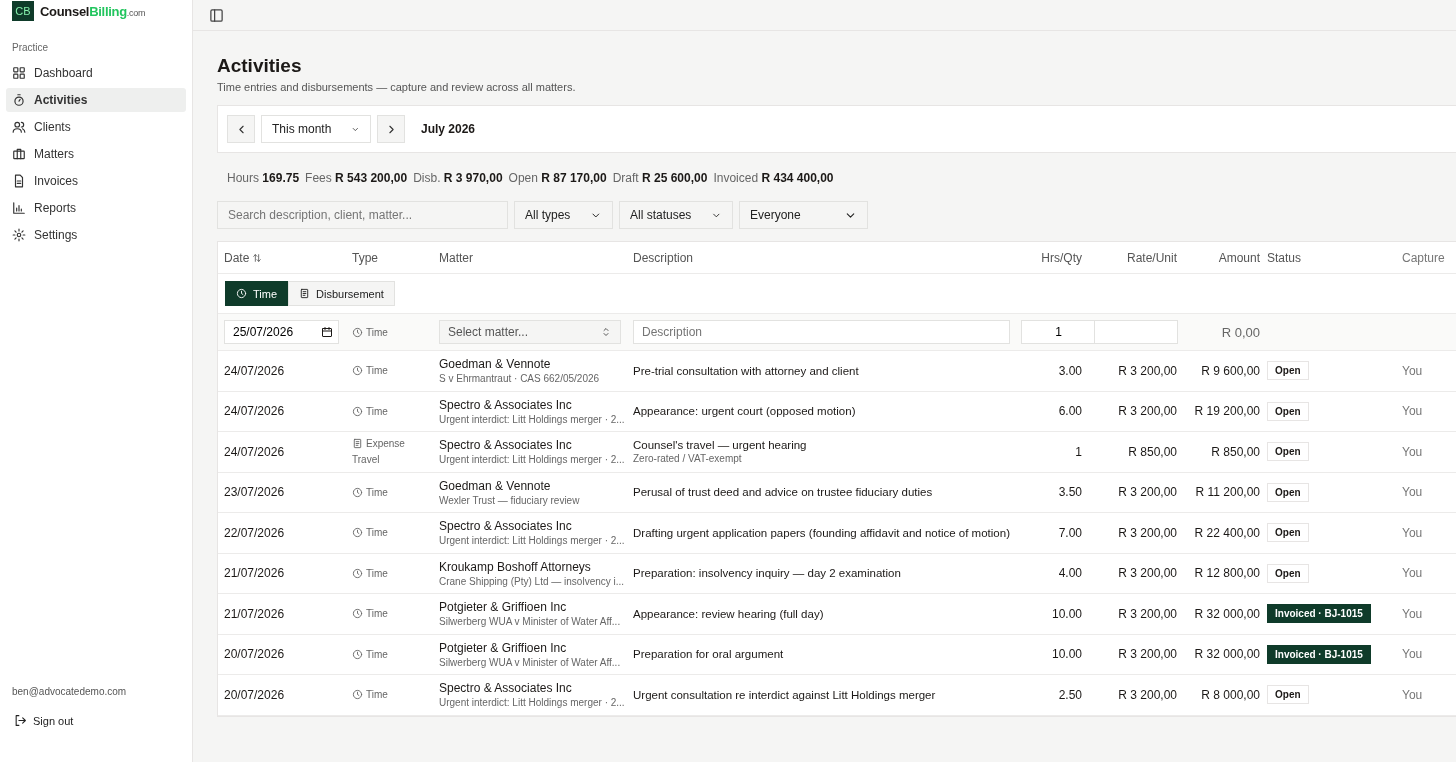 The image size is (1456, 762). Describe the element at coordinates (316, 129) in the screenshot. I see `period-dropdown: This month` at that location.